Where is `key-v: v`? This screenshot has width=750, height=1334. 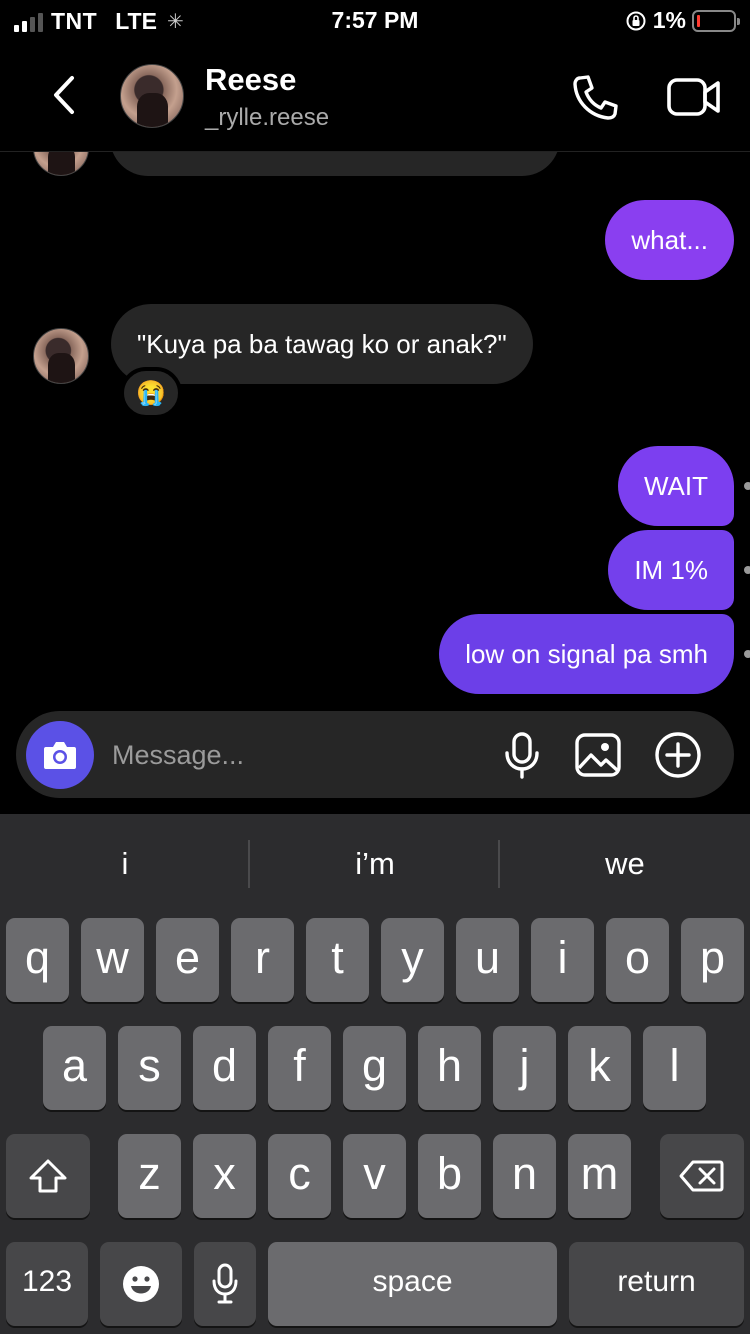 key-v: v is located at coordinates (374, 1176).